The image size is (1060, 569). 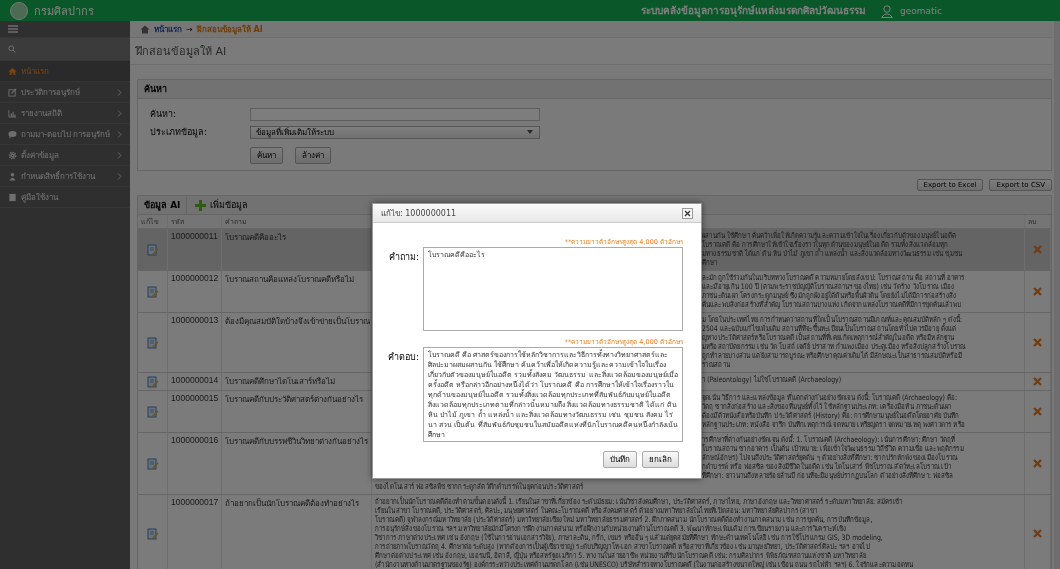 What do you see at coordinates (195, 291) in the screenshot?
I see `table-cell: 1000000012` at bounding box center [195, 291].